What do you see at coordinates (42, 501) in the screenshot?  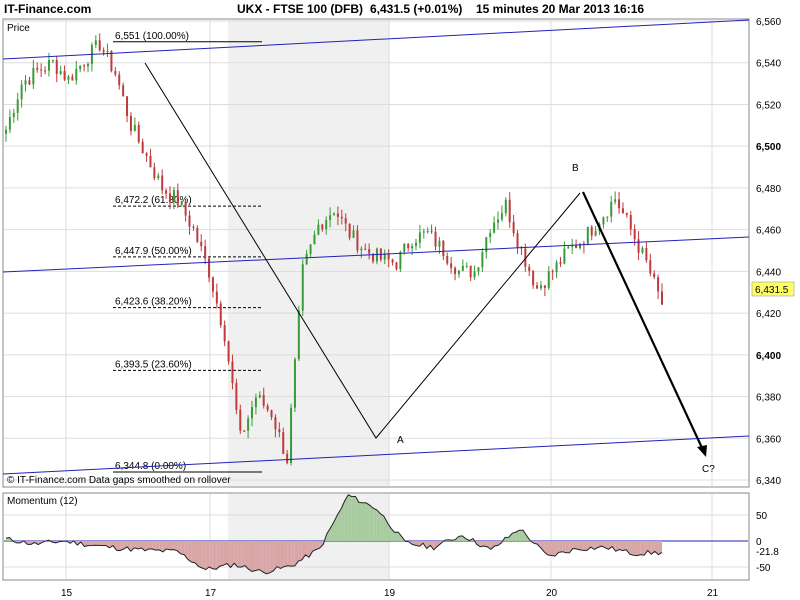 I see `momentum-panel-label: Momentum (12)` at bounding box center [42, 501].